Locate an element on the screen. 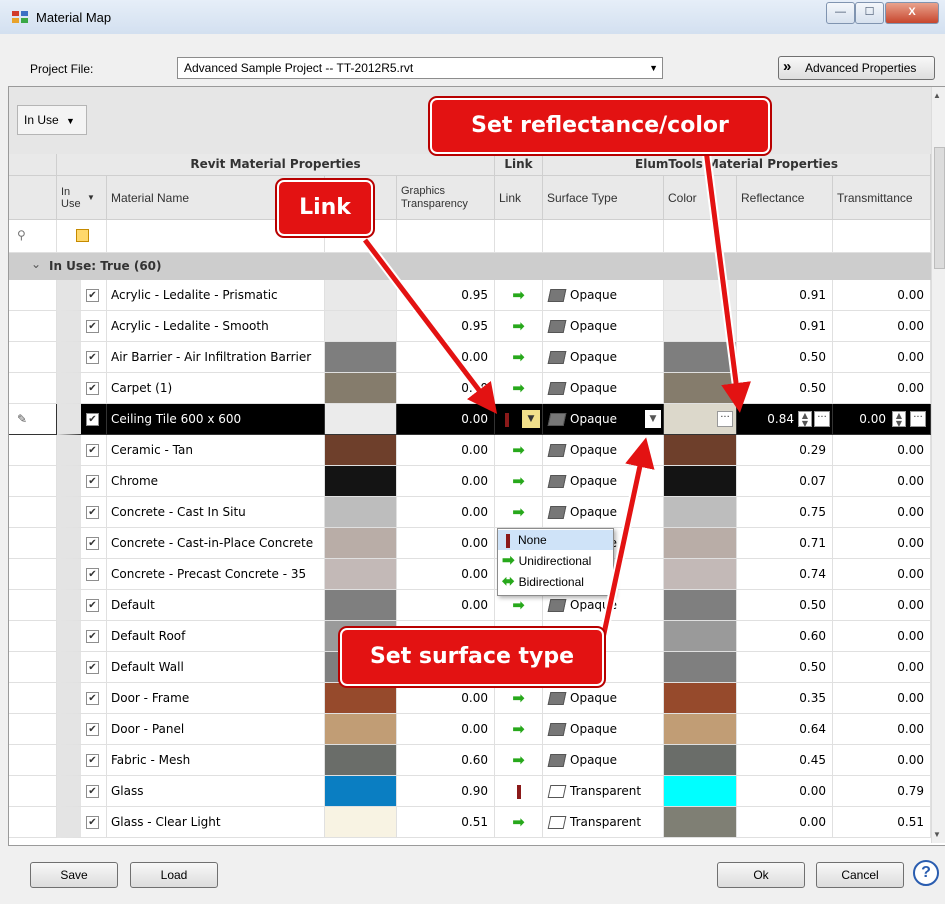  transparency-cell: 0.95 is located at coordinates (446, 326).